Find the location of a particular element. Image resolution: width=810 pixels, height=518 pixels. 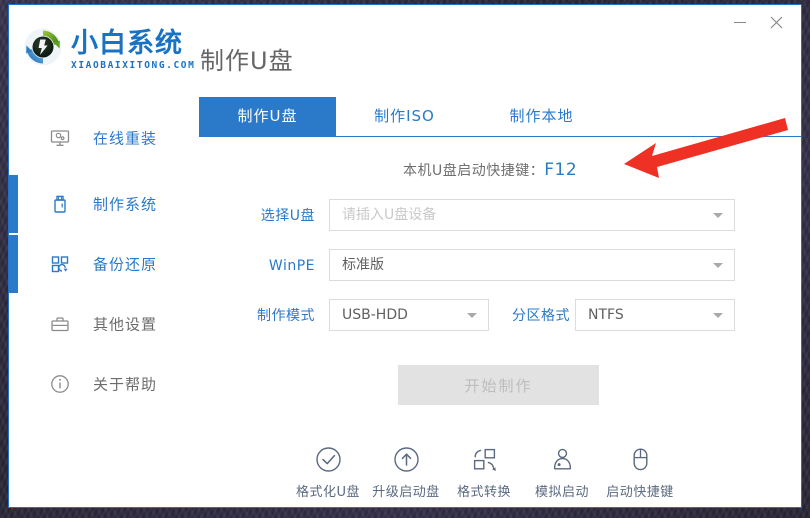

partition-format-dropdown: NTFS is located at coordinates (655, 315).